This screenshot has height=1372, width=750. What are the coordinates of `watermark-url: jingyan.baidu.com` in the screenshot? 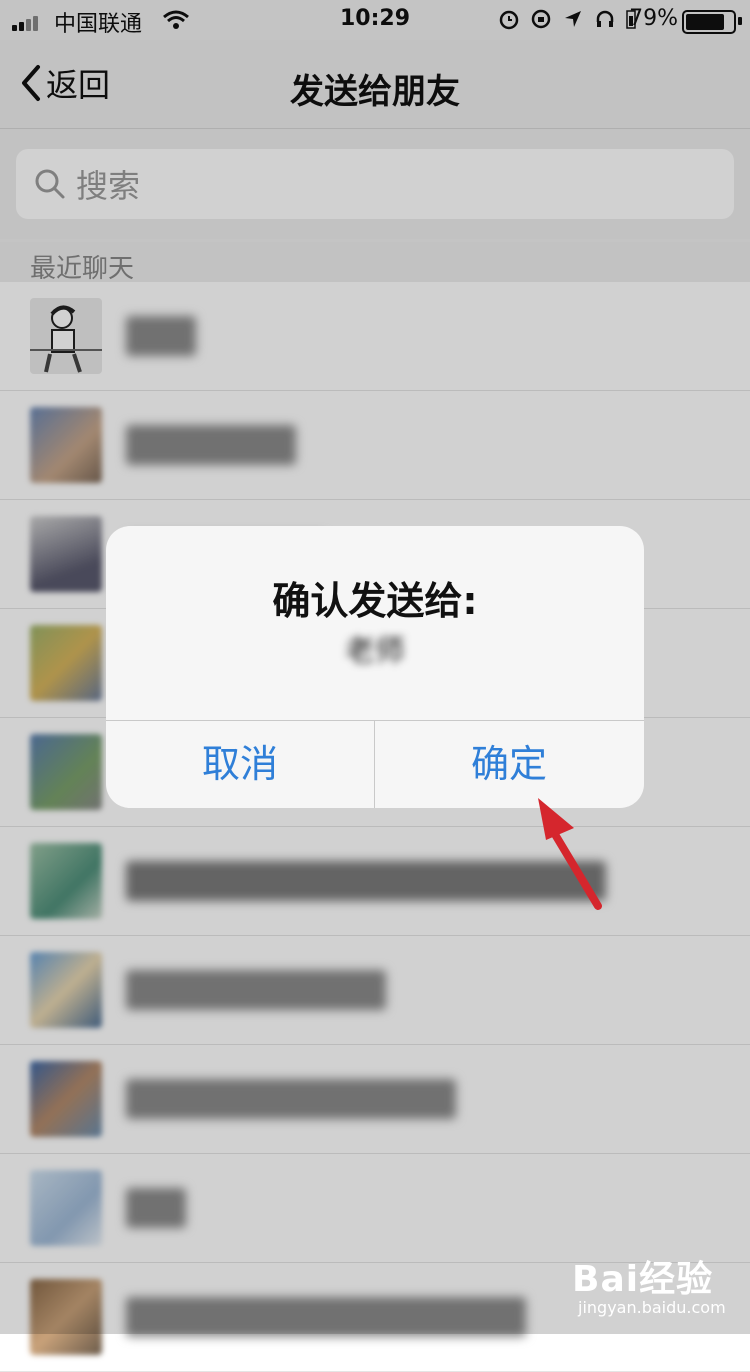 It's located at (652, 1307).